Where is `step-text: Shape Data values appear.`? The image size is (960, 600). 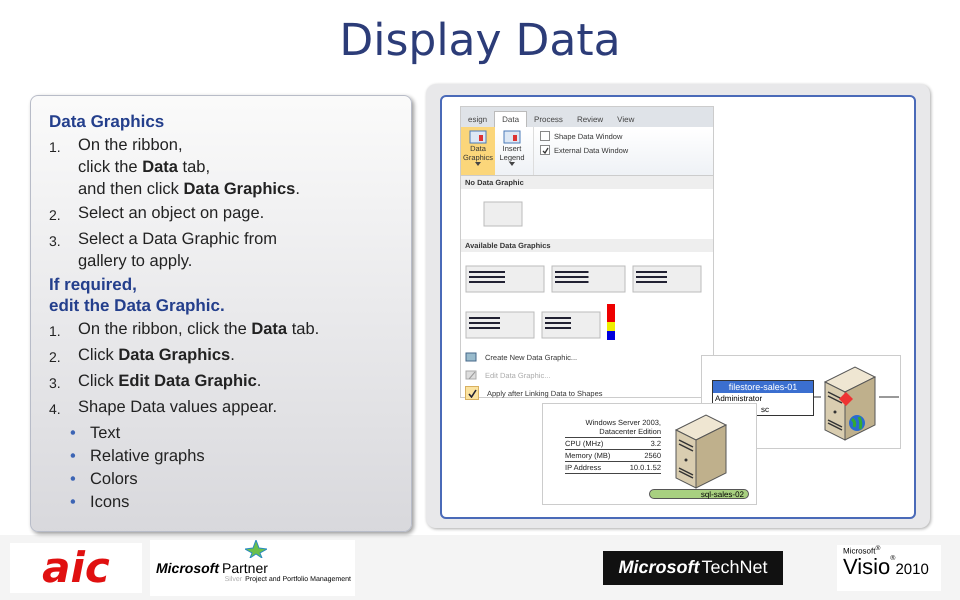
step-text: Shape Data values appear. is located at coordinates (178, 407).